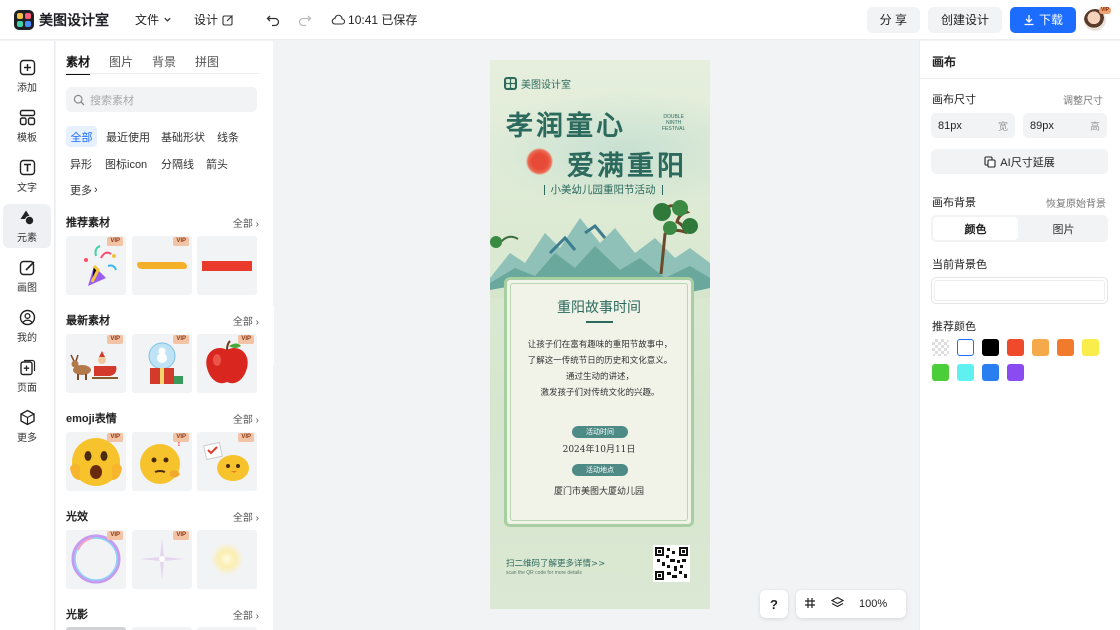  Describe the element at coordinates (177, 163) in the screenshot. I see `chip-dividers: 分隔线` at that location.